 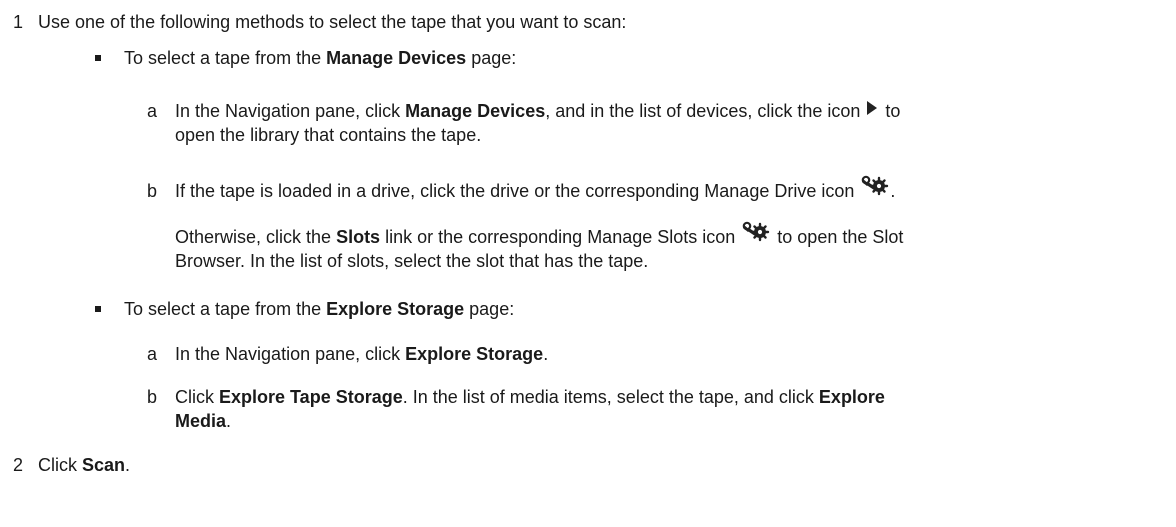 I want to click on step-2-number: 2, so click(x=18, y=465).